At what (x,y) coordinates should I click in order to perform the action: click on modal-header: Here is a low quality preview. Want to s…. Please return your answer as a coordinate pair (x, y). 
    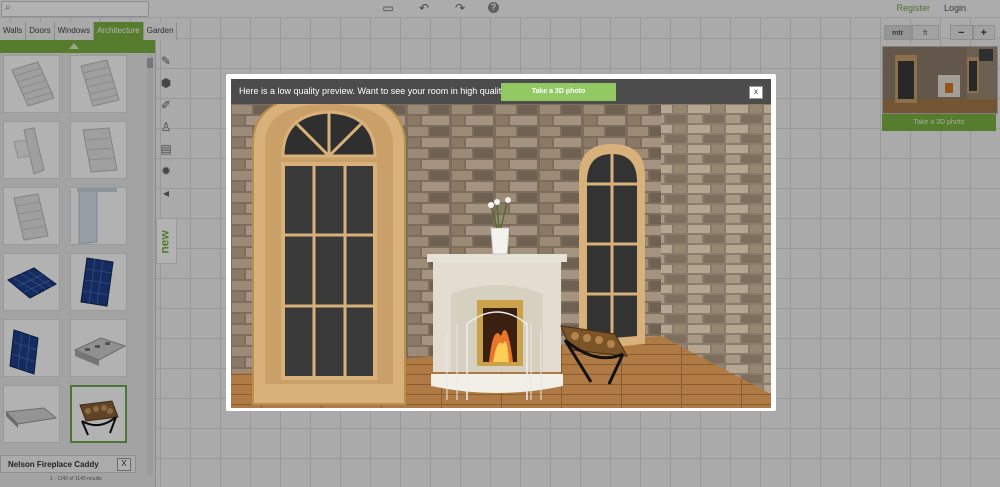
    Looking at the image, I should click on (501, 91).